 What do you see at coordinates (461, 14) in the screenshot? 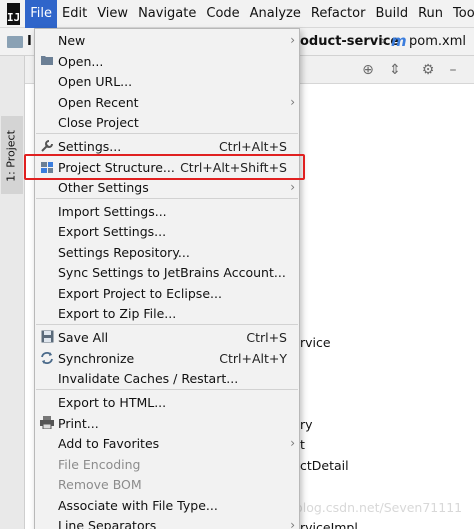
I see `menu-tools: Tools` at bounding box center [461, 14].